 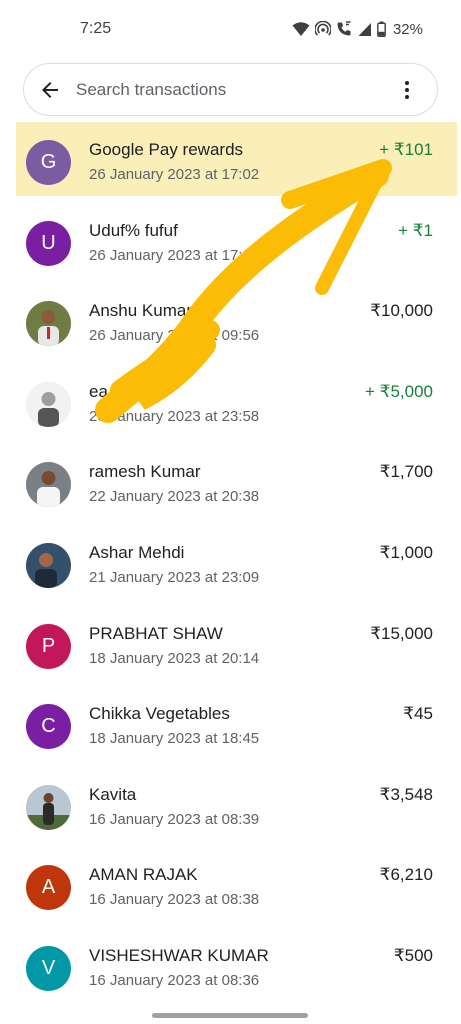 What do you see at coordinates (344, 28) in the screenshot?
I see `wifi-calling-icon` at bounding box center [344, 28].